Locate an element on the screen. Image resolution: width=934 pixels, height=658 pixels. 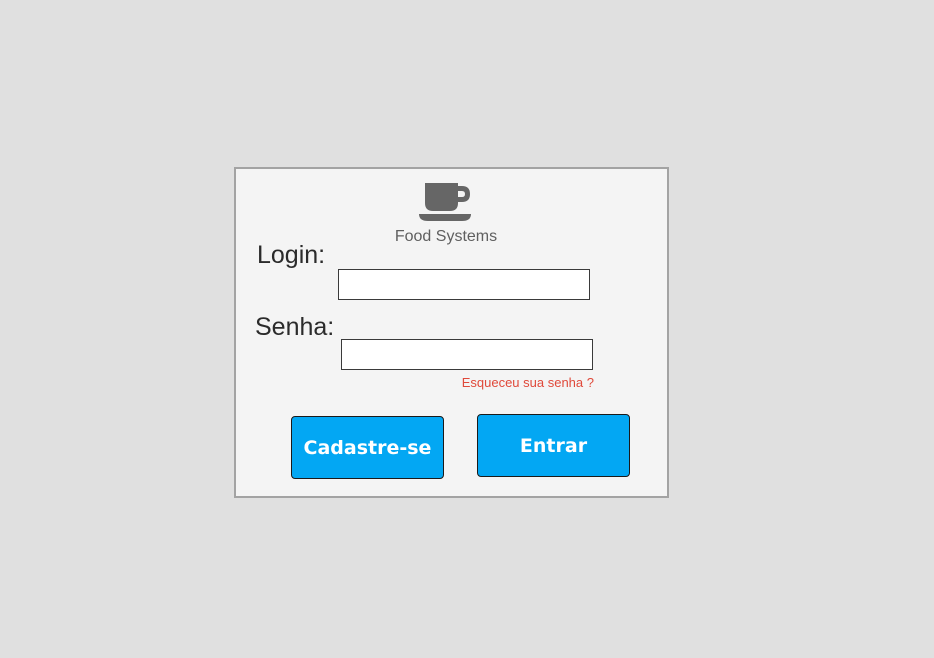
forgot-password-link: Esqueceu sua senha ? is located at coordinates (515, 382).